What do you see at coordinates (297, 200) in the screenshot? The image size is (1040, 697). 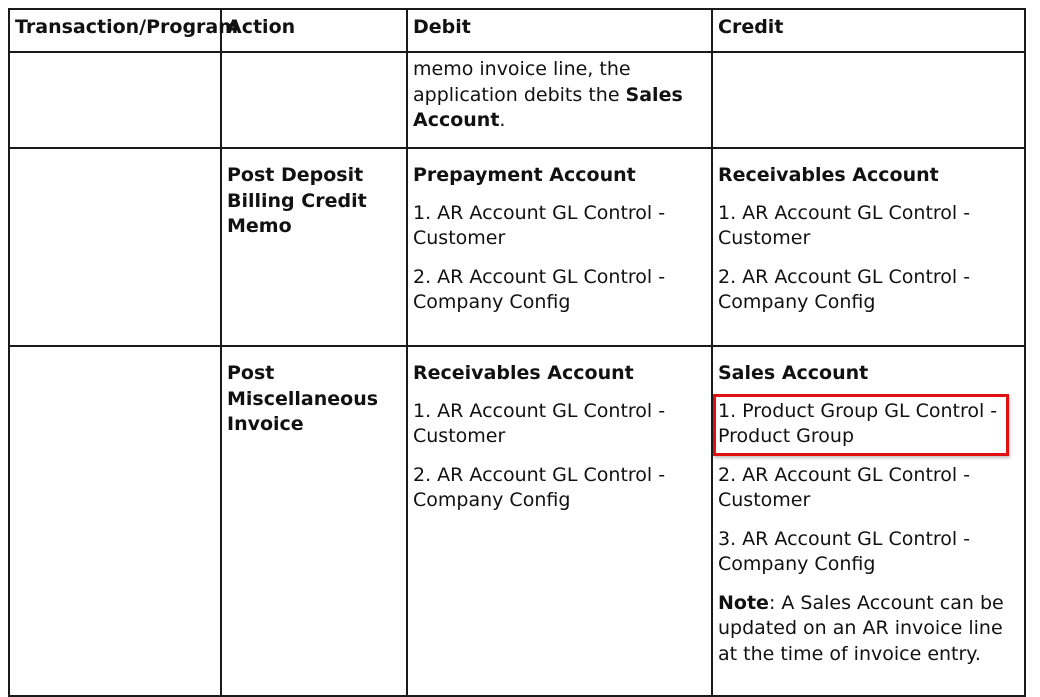 I see `action-label: Post Deposit Billing Credit Memo` at bounding box center [297, 200].